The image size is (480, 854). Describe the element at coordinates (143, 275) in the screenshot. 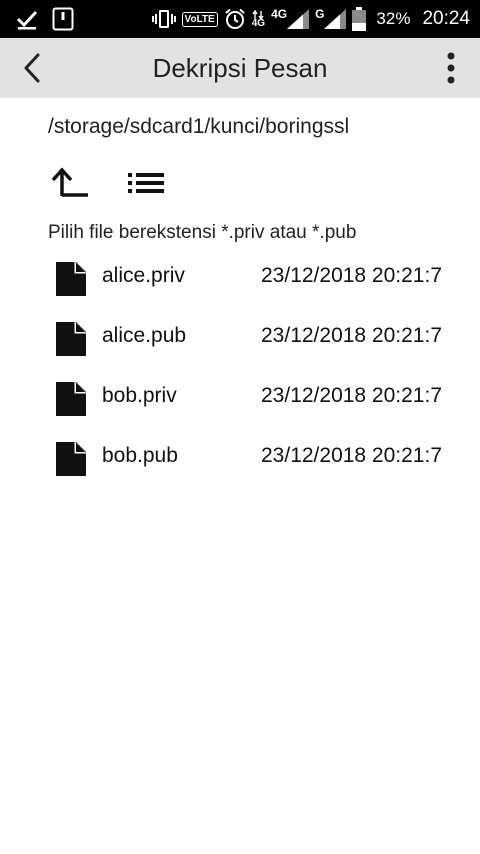

I see `file-name: alice.priv` at that location.